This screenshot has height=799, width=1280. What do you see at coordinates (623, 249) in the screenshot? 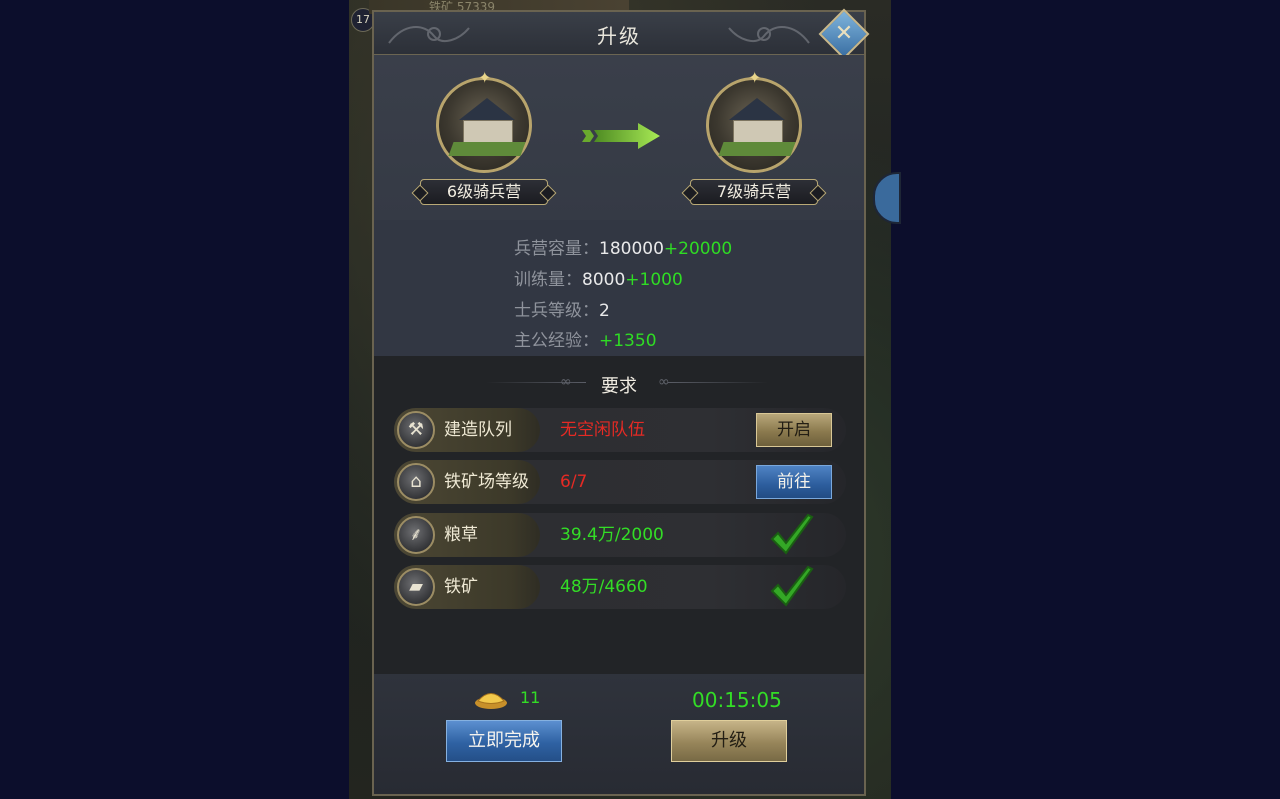
I see `stat-row-capacity: 兵营容量：180000+20000` at bounding box center [623, 249].